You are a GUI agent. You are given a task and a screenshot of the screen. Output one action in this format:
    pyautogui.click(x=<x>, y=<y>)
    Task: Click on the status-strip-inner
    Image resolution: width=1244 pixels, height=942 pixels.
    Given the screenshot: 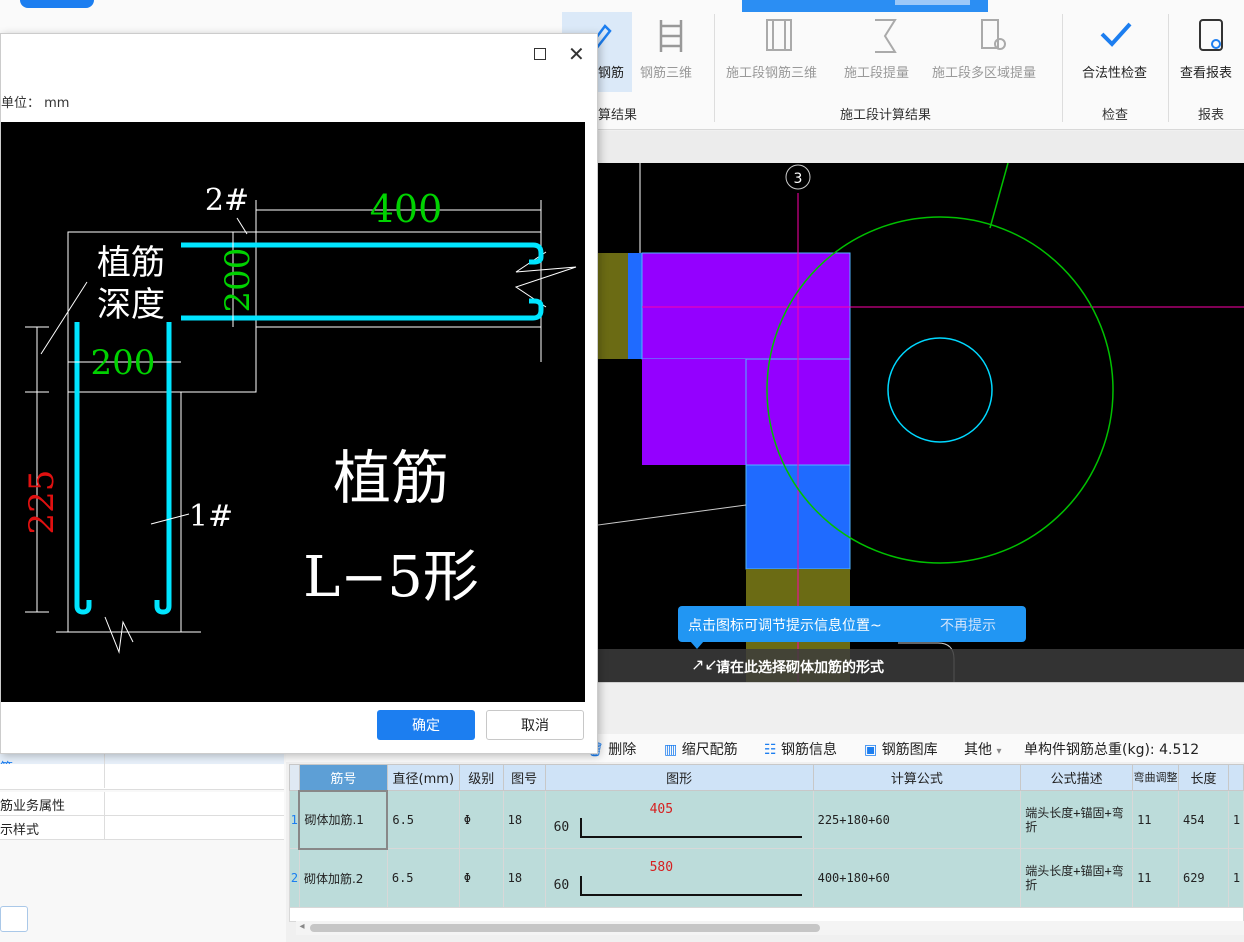 What is the action you would take?
    pyautogui.click(x=932, y=2)
    